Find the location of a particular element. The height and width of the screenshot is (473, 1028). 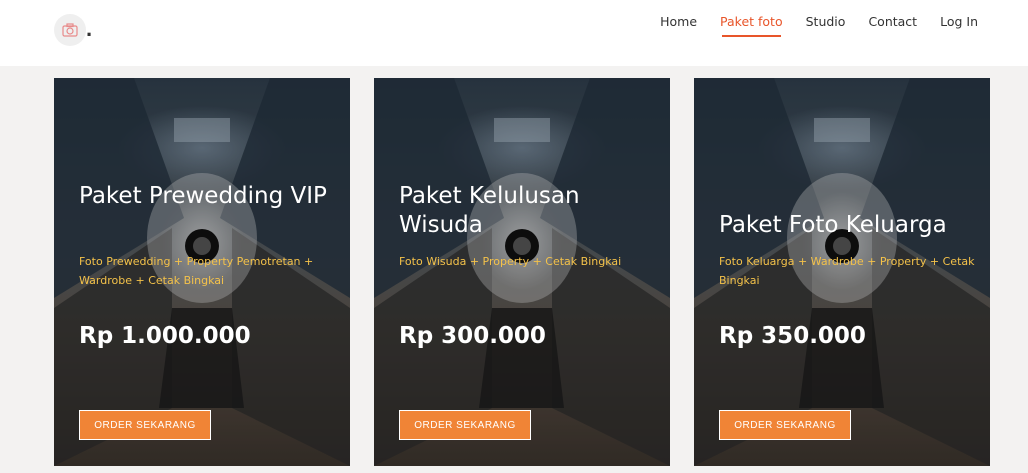

package-title: Paket Prewedding VIP is located at coordinates (203, 196).